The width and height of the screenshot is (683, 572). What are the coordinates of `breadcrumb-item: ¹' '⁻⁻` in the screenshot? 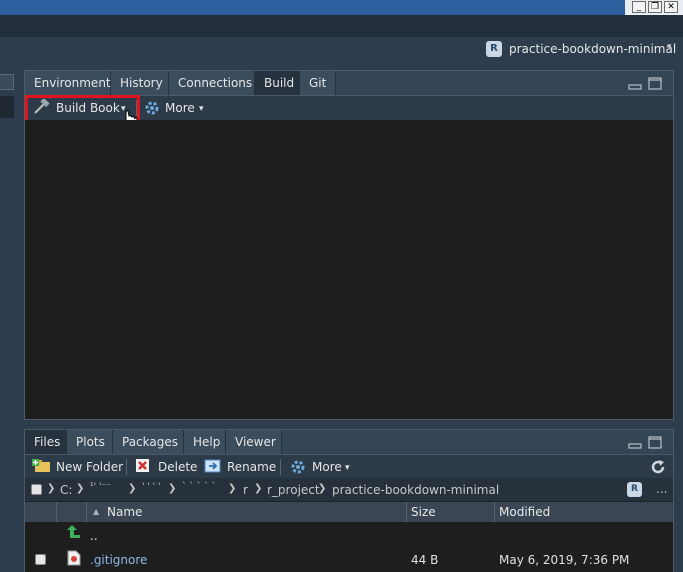 It's located at (100, 487).